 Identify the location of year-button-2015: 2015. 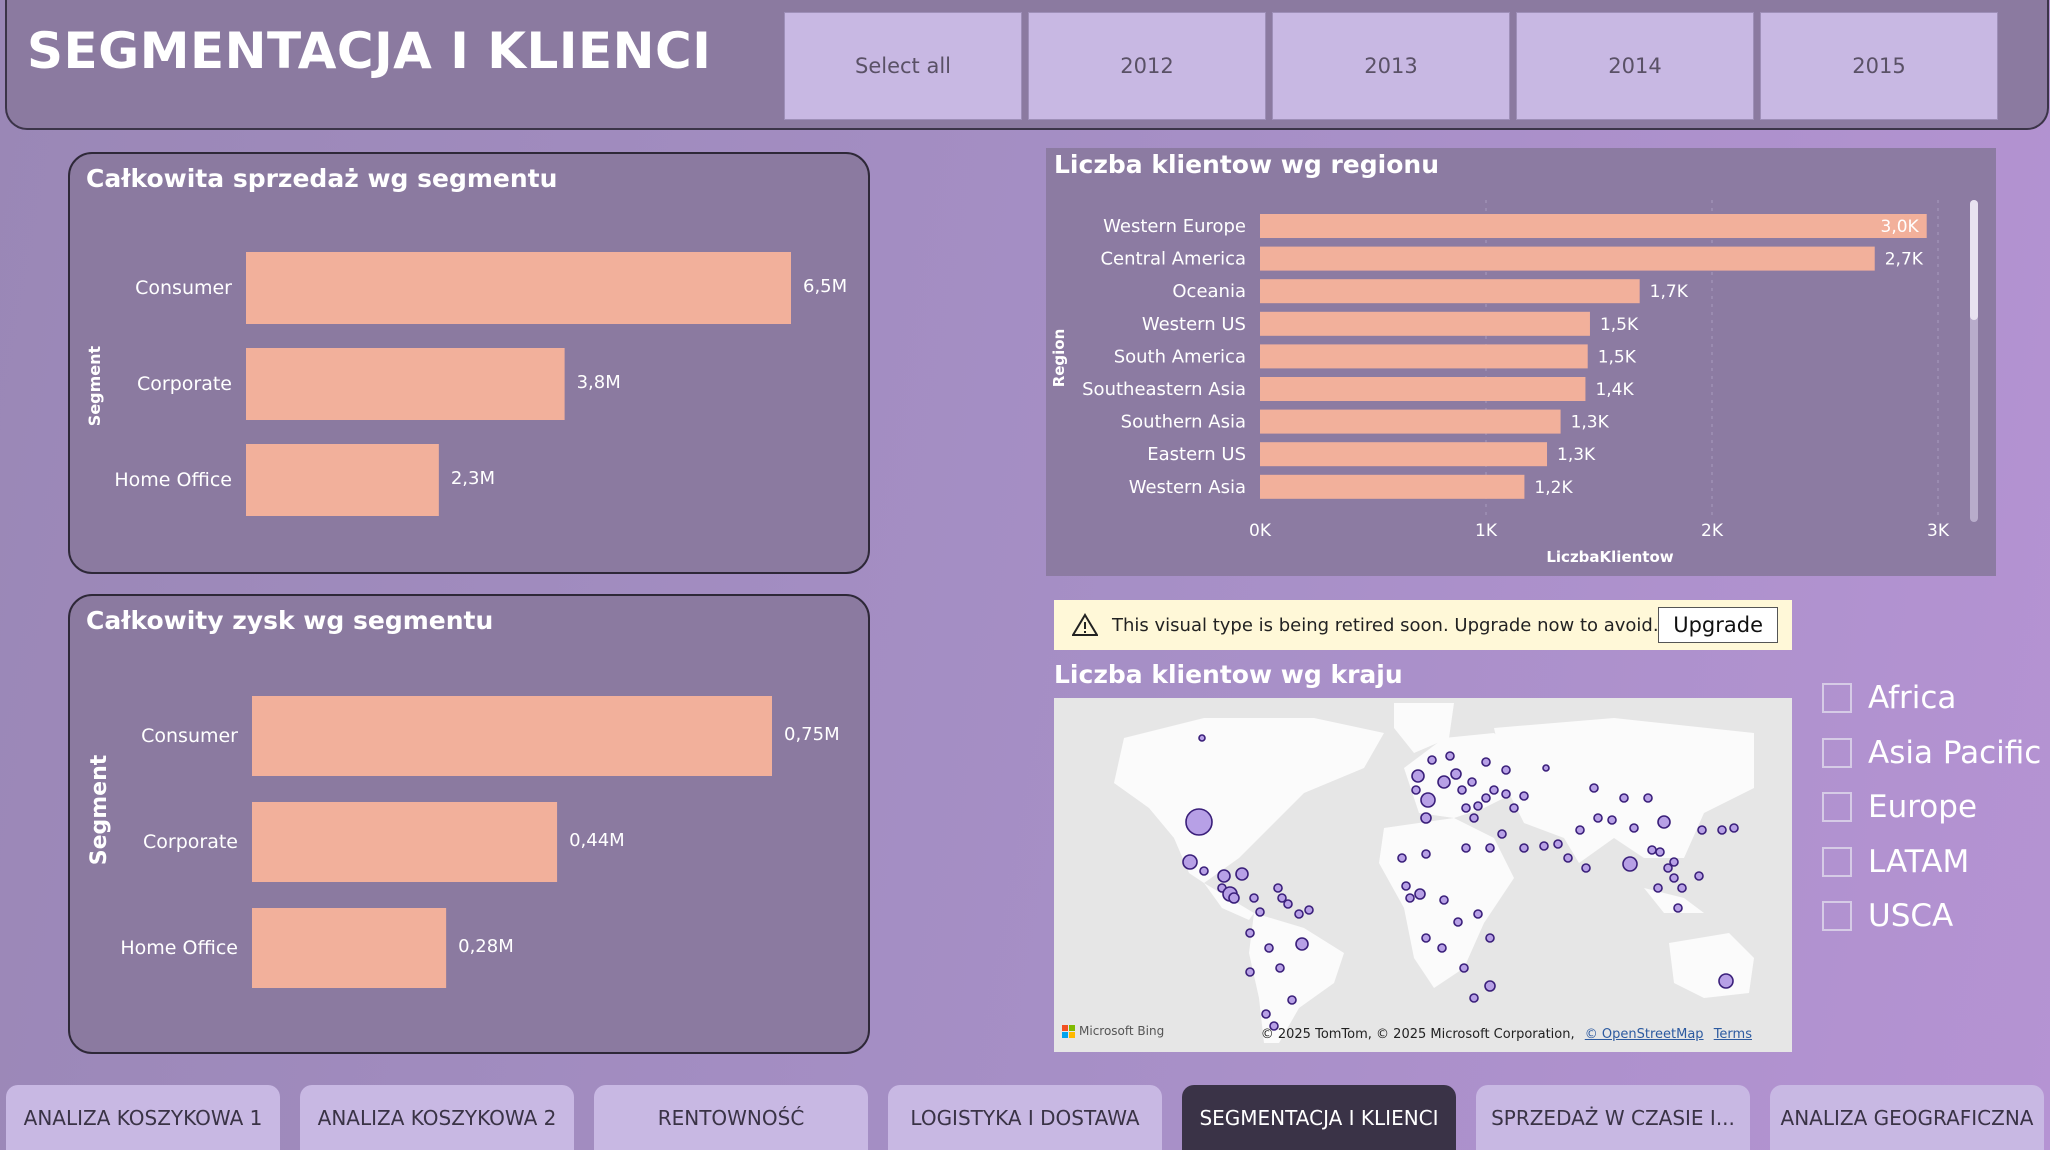
(1879, 66).